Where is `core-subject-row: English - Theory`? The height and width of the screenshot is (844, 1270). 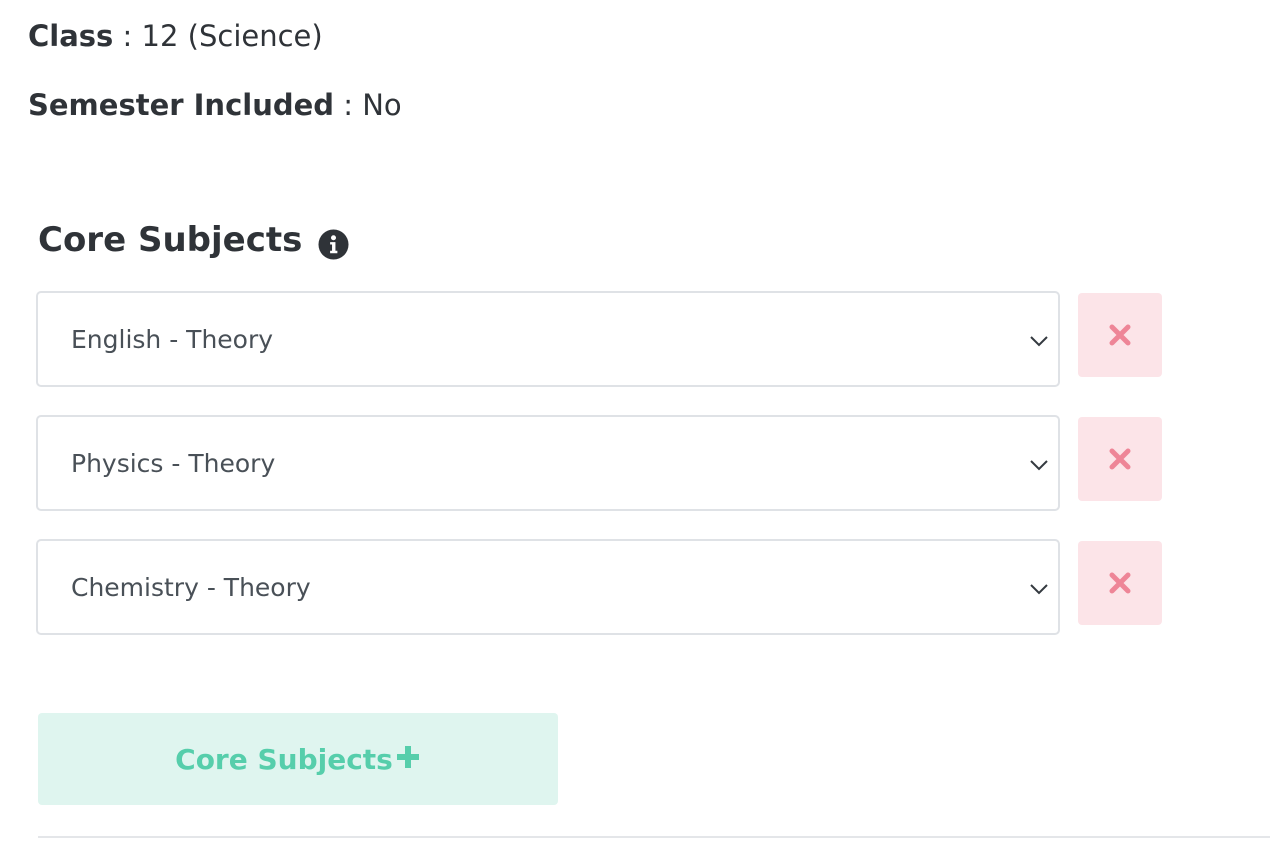
core-subject-row: English - Theory is located at coordinates (599, 339).